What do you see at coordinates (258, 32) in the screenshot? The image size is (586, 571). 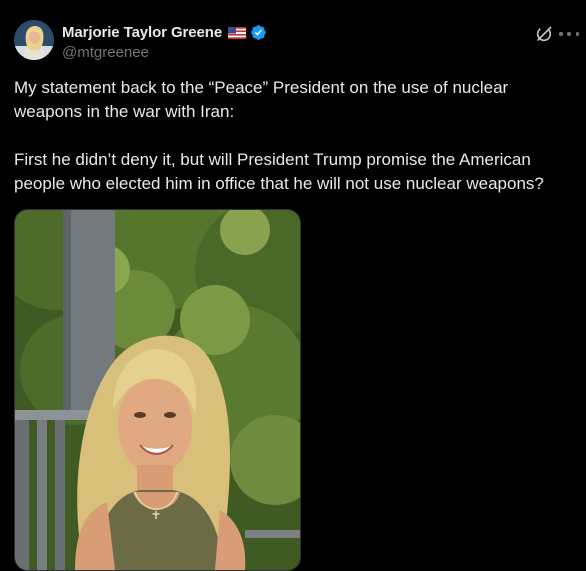 I see `verified-badge-icon` at bounding box center [258, 32].